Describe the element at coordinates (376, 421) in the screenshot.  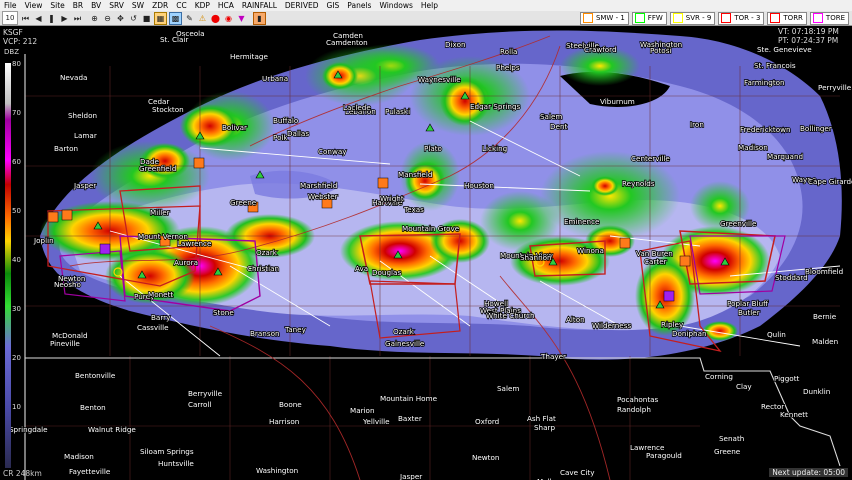
I see `city-label: Yellville` at that location.